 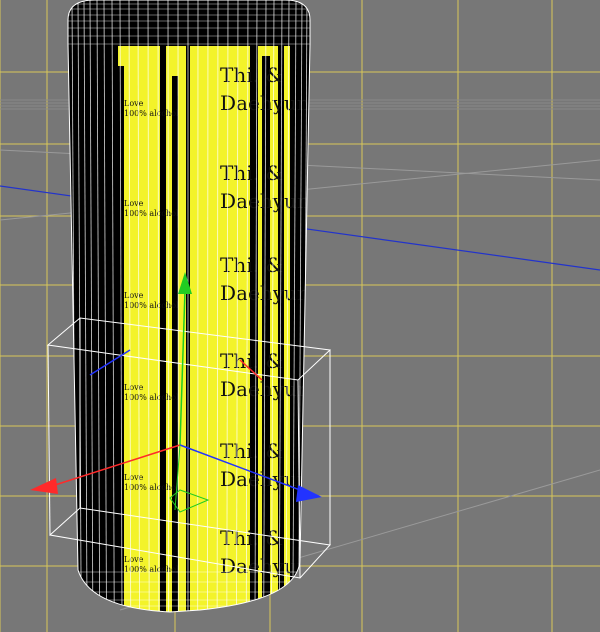 I want to click on gizmo-x-arrow-icon, so click(x=44, y=486).